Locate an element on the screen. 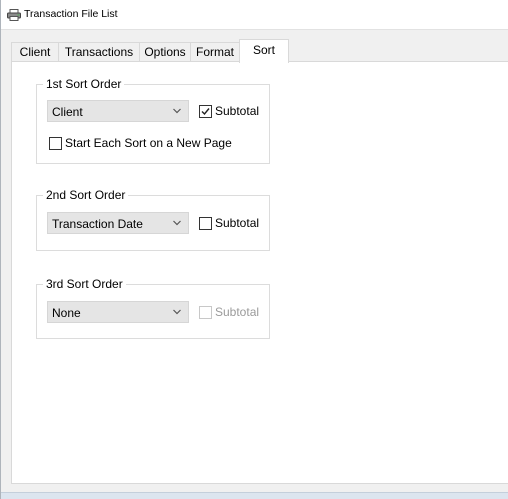  tab-strip: Client Transactions Options Format Sort is located at coordinates (259, 51).